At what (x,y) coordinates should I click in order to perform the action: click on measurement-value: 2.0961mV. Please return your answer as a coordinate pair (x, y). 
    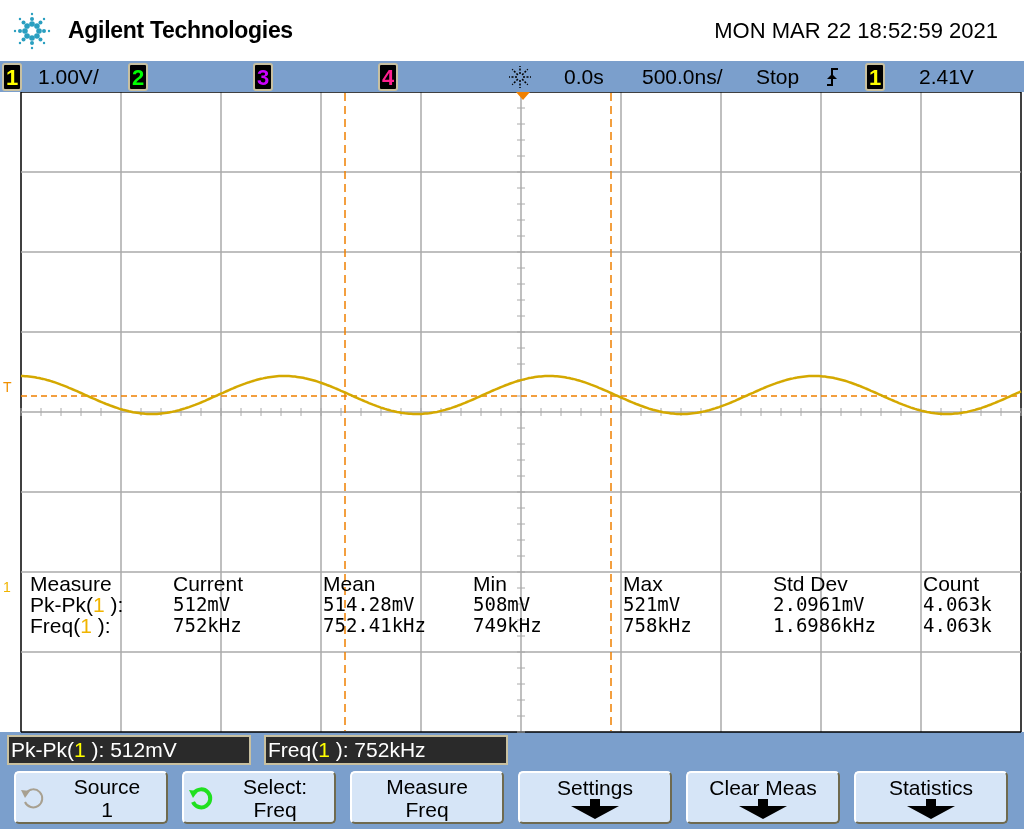
    Looking at the image, I should click on (819, 604).